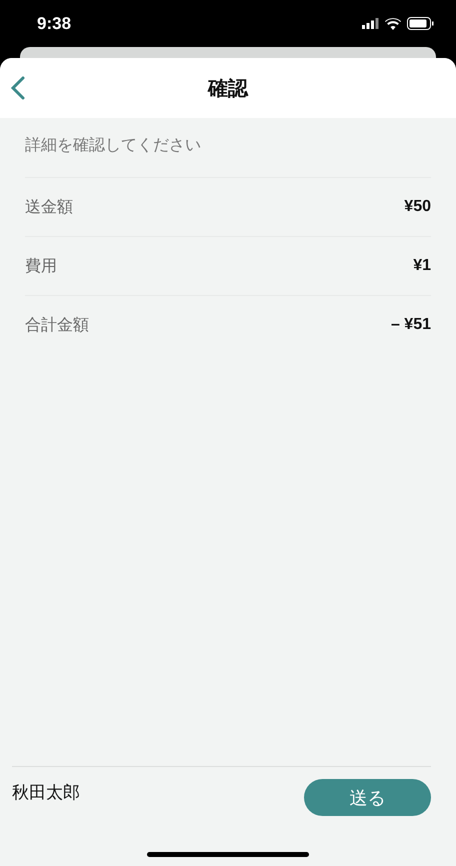 Image resolution: width=456 pixels, height=866 pixels. I want to click on back-icon, so click(18, 88).